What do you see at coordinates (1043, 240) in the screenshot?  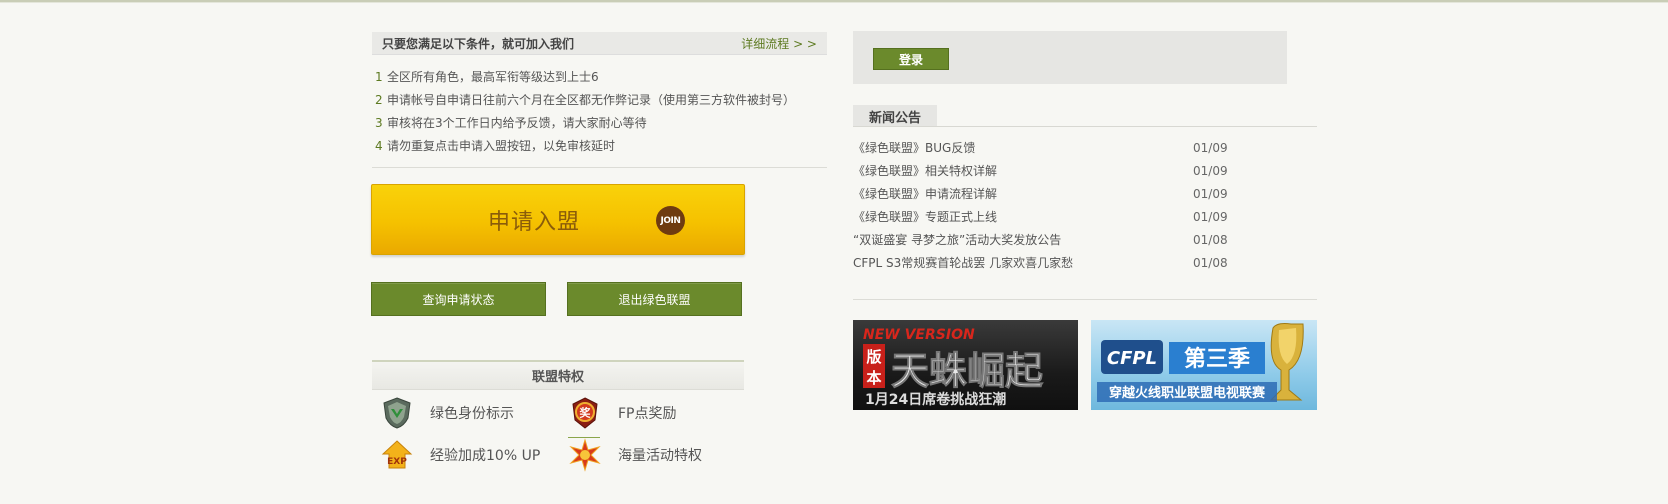 I see `news-item: “双诞盛宴 寻梦之旅”活动大奖发放公告 01/08` at bounding box center [1043, 240].